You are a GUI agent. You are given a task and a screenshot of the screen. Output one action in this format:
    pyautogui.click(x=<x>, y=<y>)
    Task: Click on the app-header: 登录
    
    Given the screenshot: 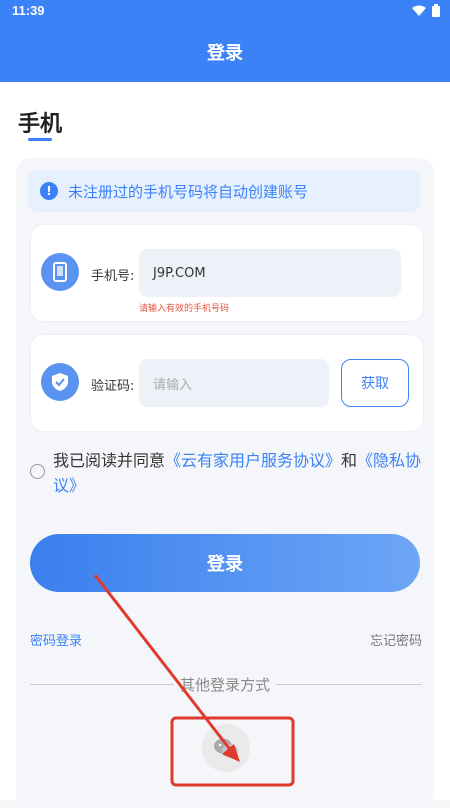 What is the action you would take?
    pyautogui.click(x=225, y=52)
    